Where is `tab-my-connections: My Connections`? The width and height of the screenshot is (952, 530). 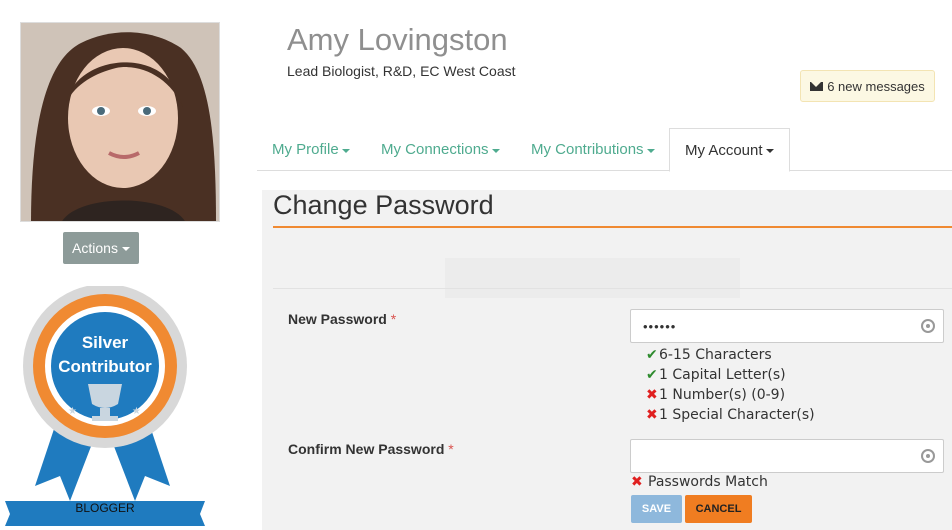 tab-my-connections: My Connections is located at coordinates (440, 149).